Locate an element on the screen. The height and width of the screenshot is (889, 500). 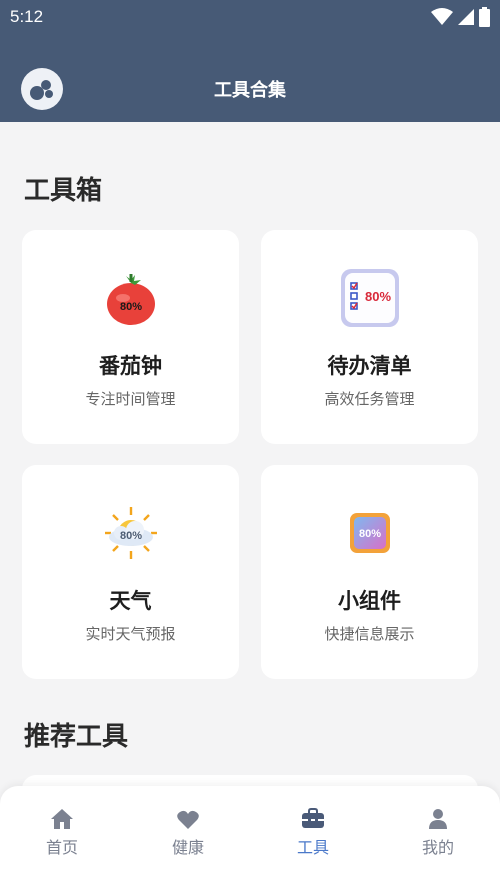
app-bar: 工具合集 is located at coordinates (250, 78).